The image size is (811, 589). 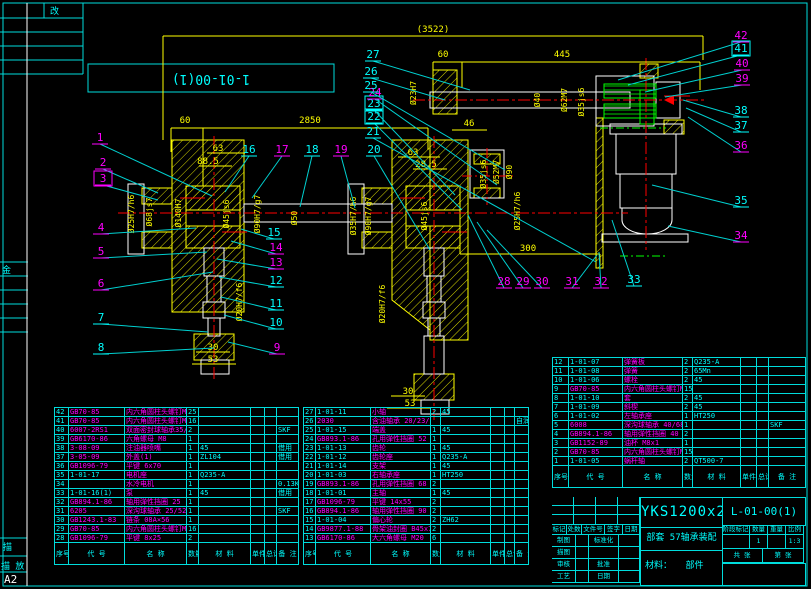 What do you see at coordinates (564, 553) in the screenshot?
I see `signature-cell: 描图` at bounding box center [564, 553].